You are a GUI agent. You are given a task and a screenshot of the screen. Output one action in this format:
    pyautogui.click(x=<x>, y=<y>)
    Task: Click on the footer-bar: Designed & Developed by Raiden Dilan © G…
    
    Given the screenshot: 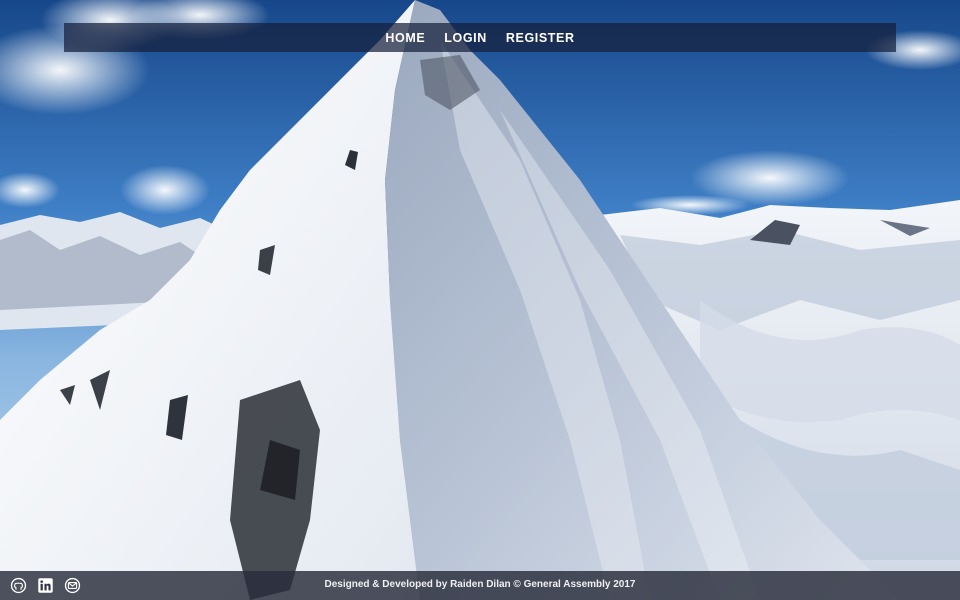 What is the action you would take?
    pyautogui.click(x=480, y=585)
    